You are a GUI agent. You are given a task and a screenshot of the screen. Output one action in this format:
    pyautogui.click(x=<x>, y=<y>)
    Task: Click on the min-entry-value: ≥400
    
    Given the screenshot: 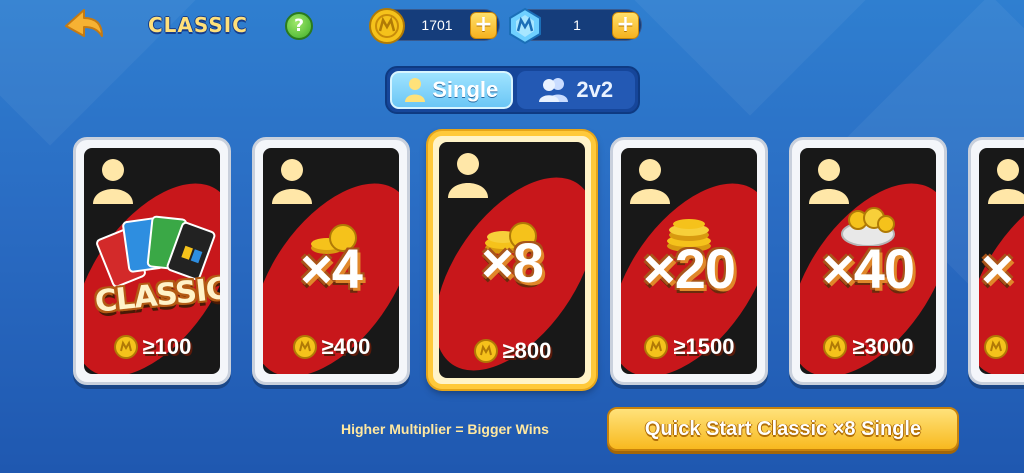 What is the action you would take?
    pyautogui.click(x=346, y=346)
    